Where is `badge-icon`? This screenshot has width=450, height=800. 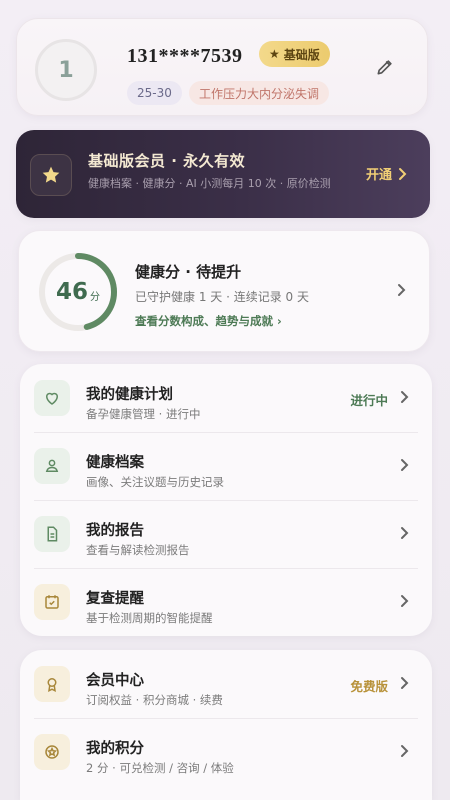 badge-icon is located at coordinates (52, 684).